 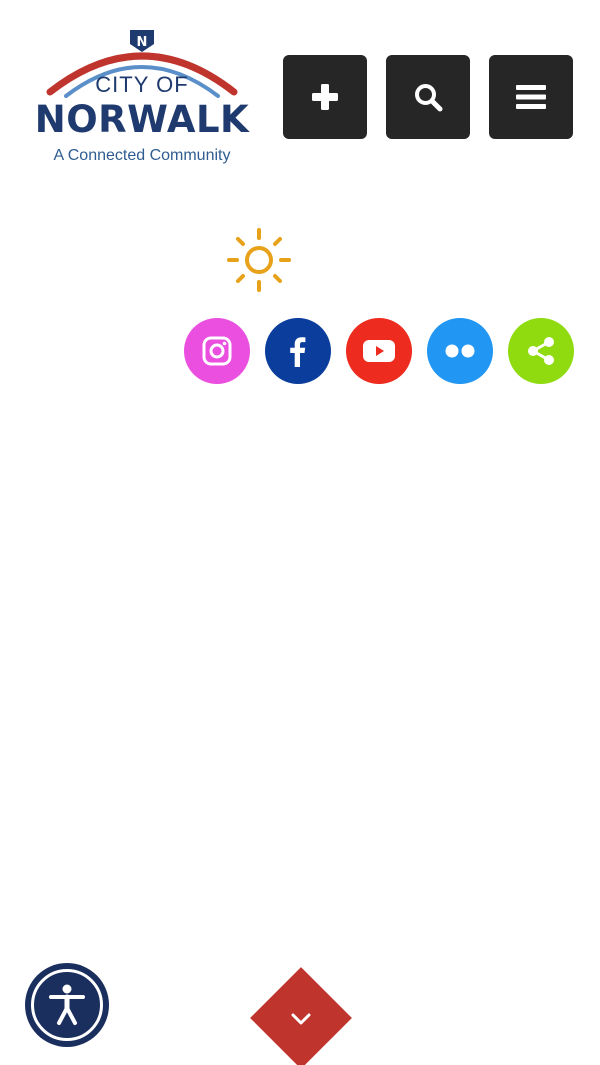 I want to click on sun-icon, so click(x=259, y=260).